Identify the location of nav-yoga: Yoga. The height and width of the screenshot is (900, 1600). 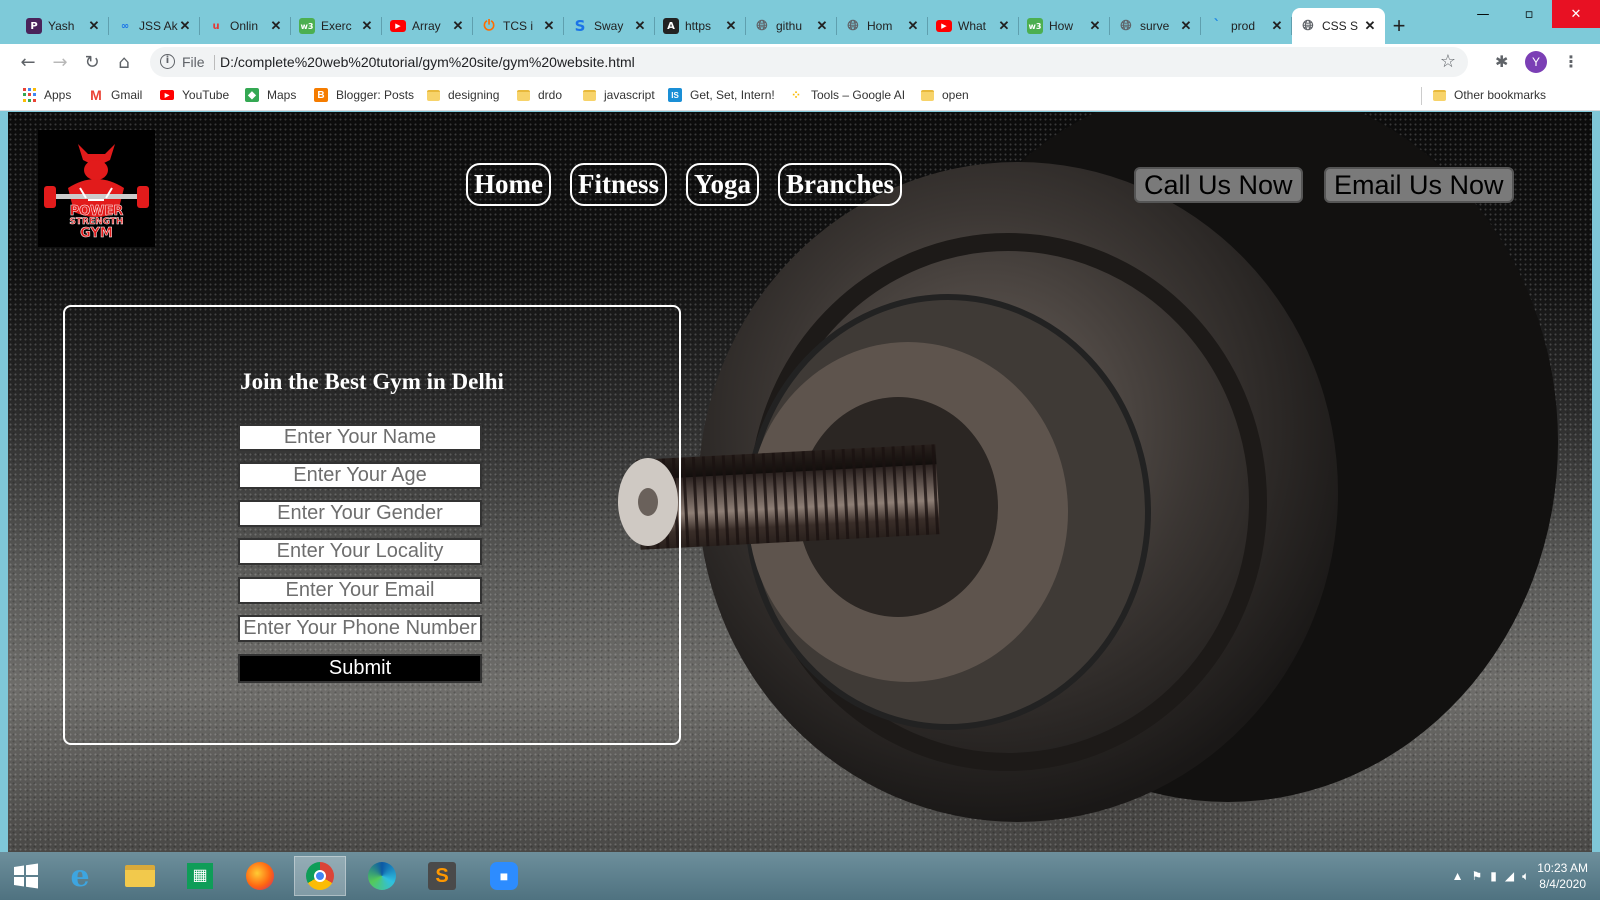
(722, 184).